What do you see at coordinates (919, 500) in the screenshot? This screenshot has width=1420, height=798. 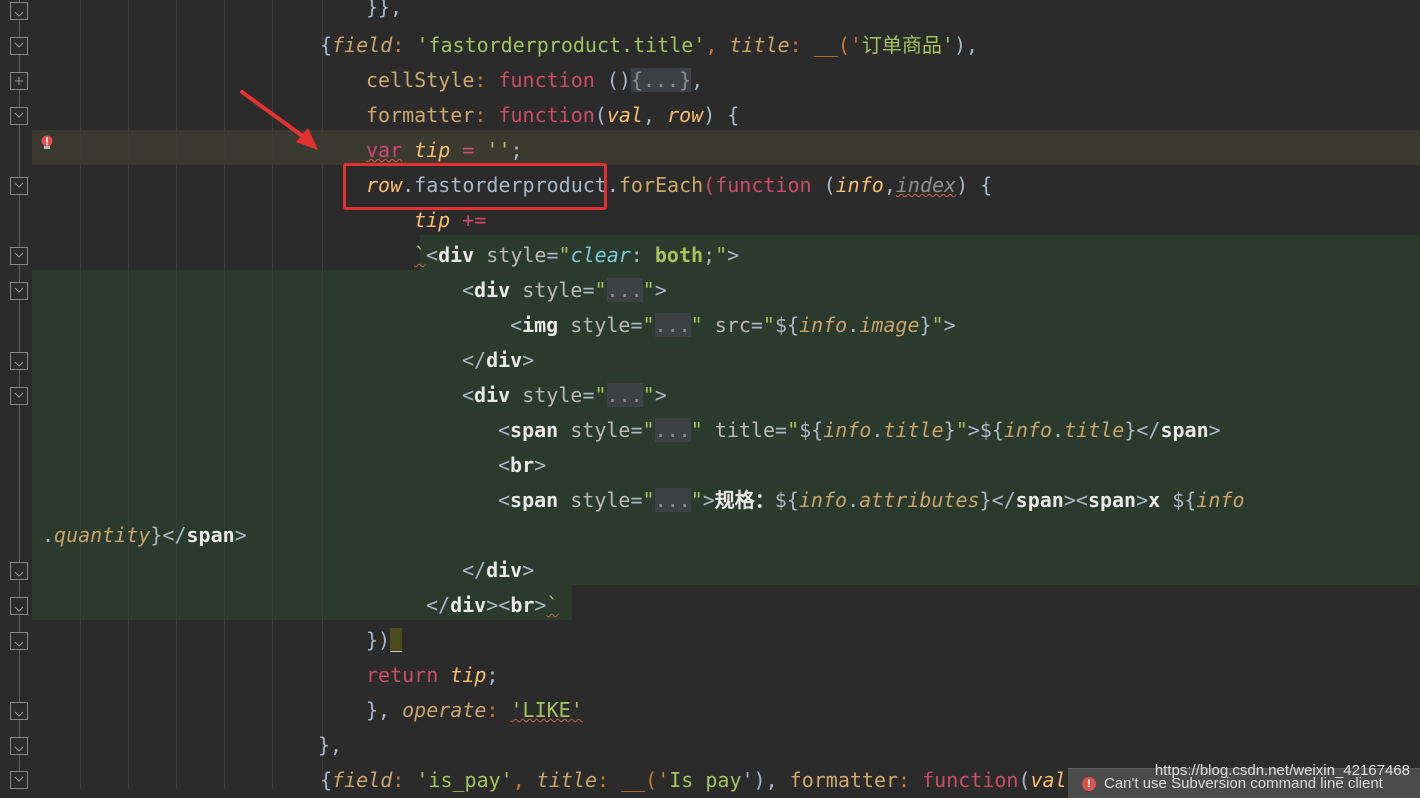 I see `property-access: attributes` at bounding box center [919, 500].